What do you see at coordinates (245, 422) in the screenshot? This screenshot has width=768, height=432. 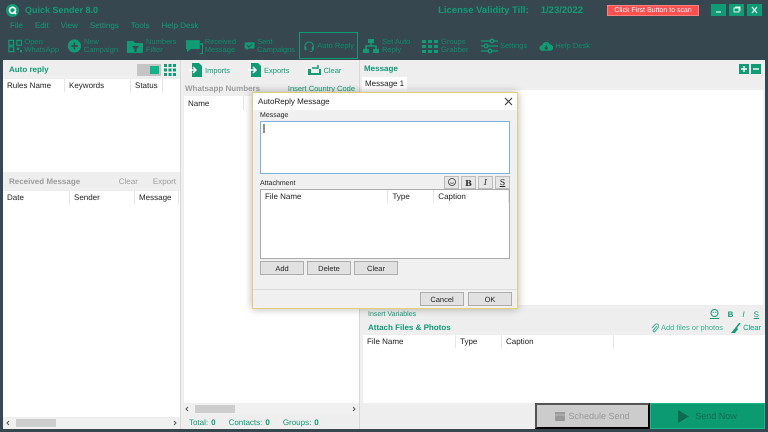 I see `stat-label: Contacts:` at bounding box center [245, 422].